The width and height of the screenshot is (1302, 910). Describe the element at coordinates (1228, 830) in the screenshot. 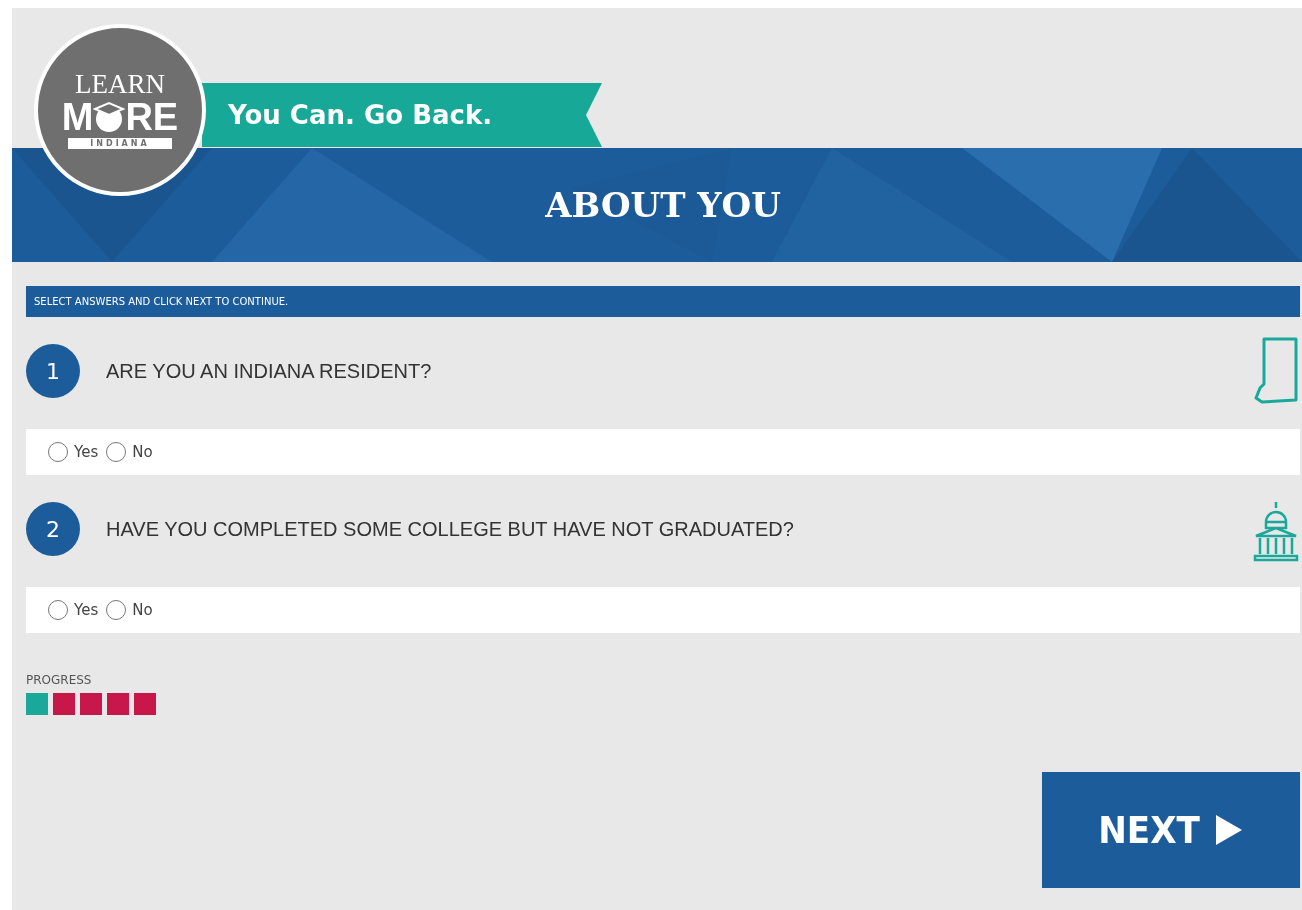

I see `play-icon` at that location.